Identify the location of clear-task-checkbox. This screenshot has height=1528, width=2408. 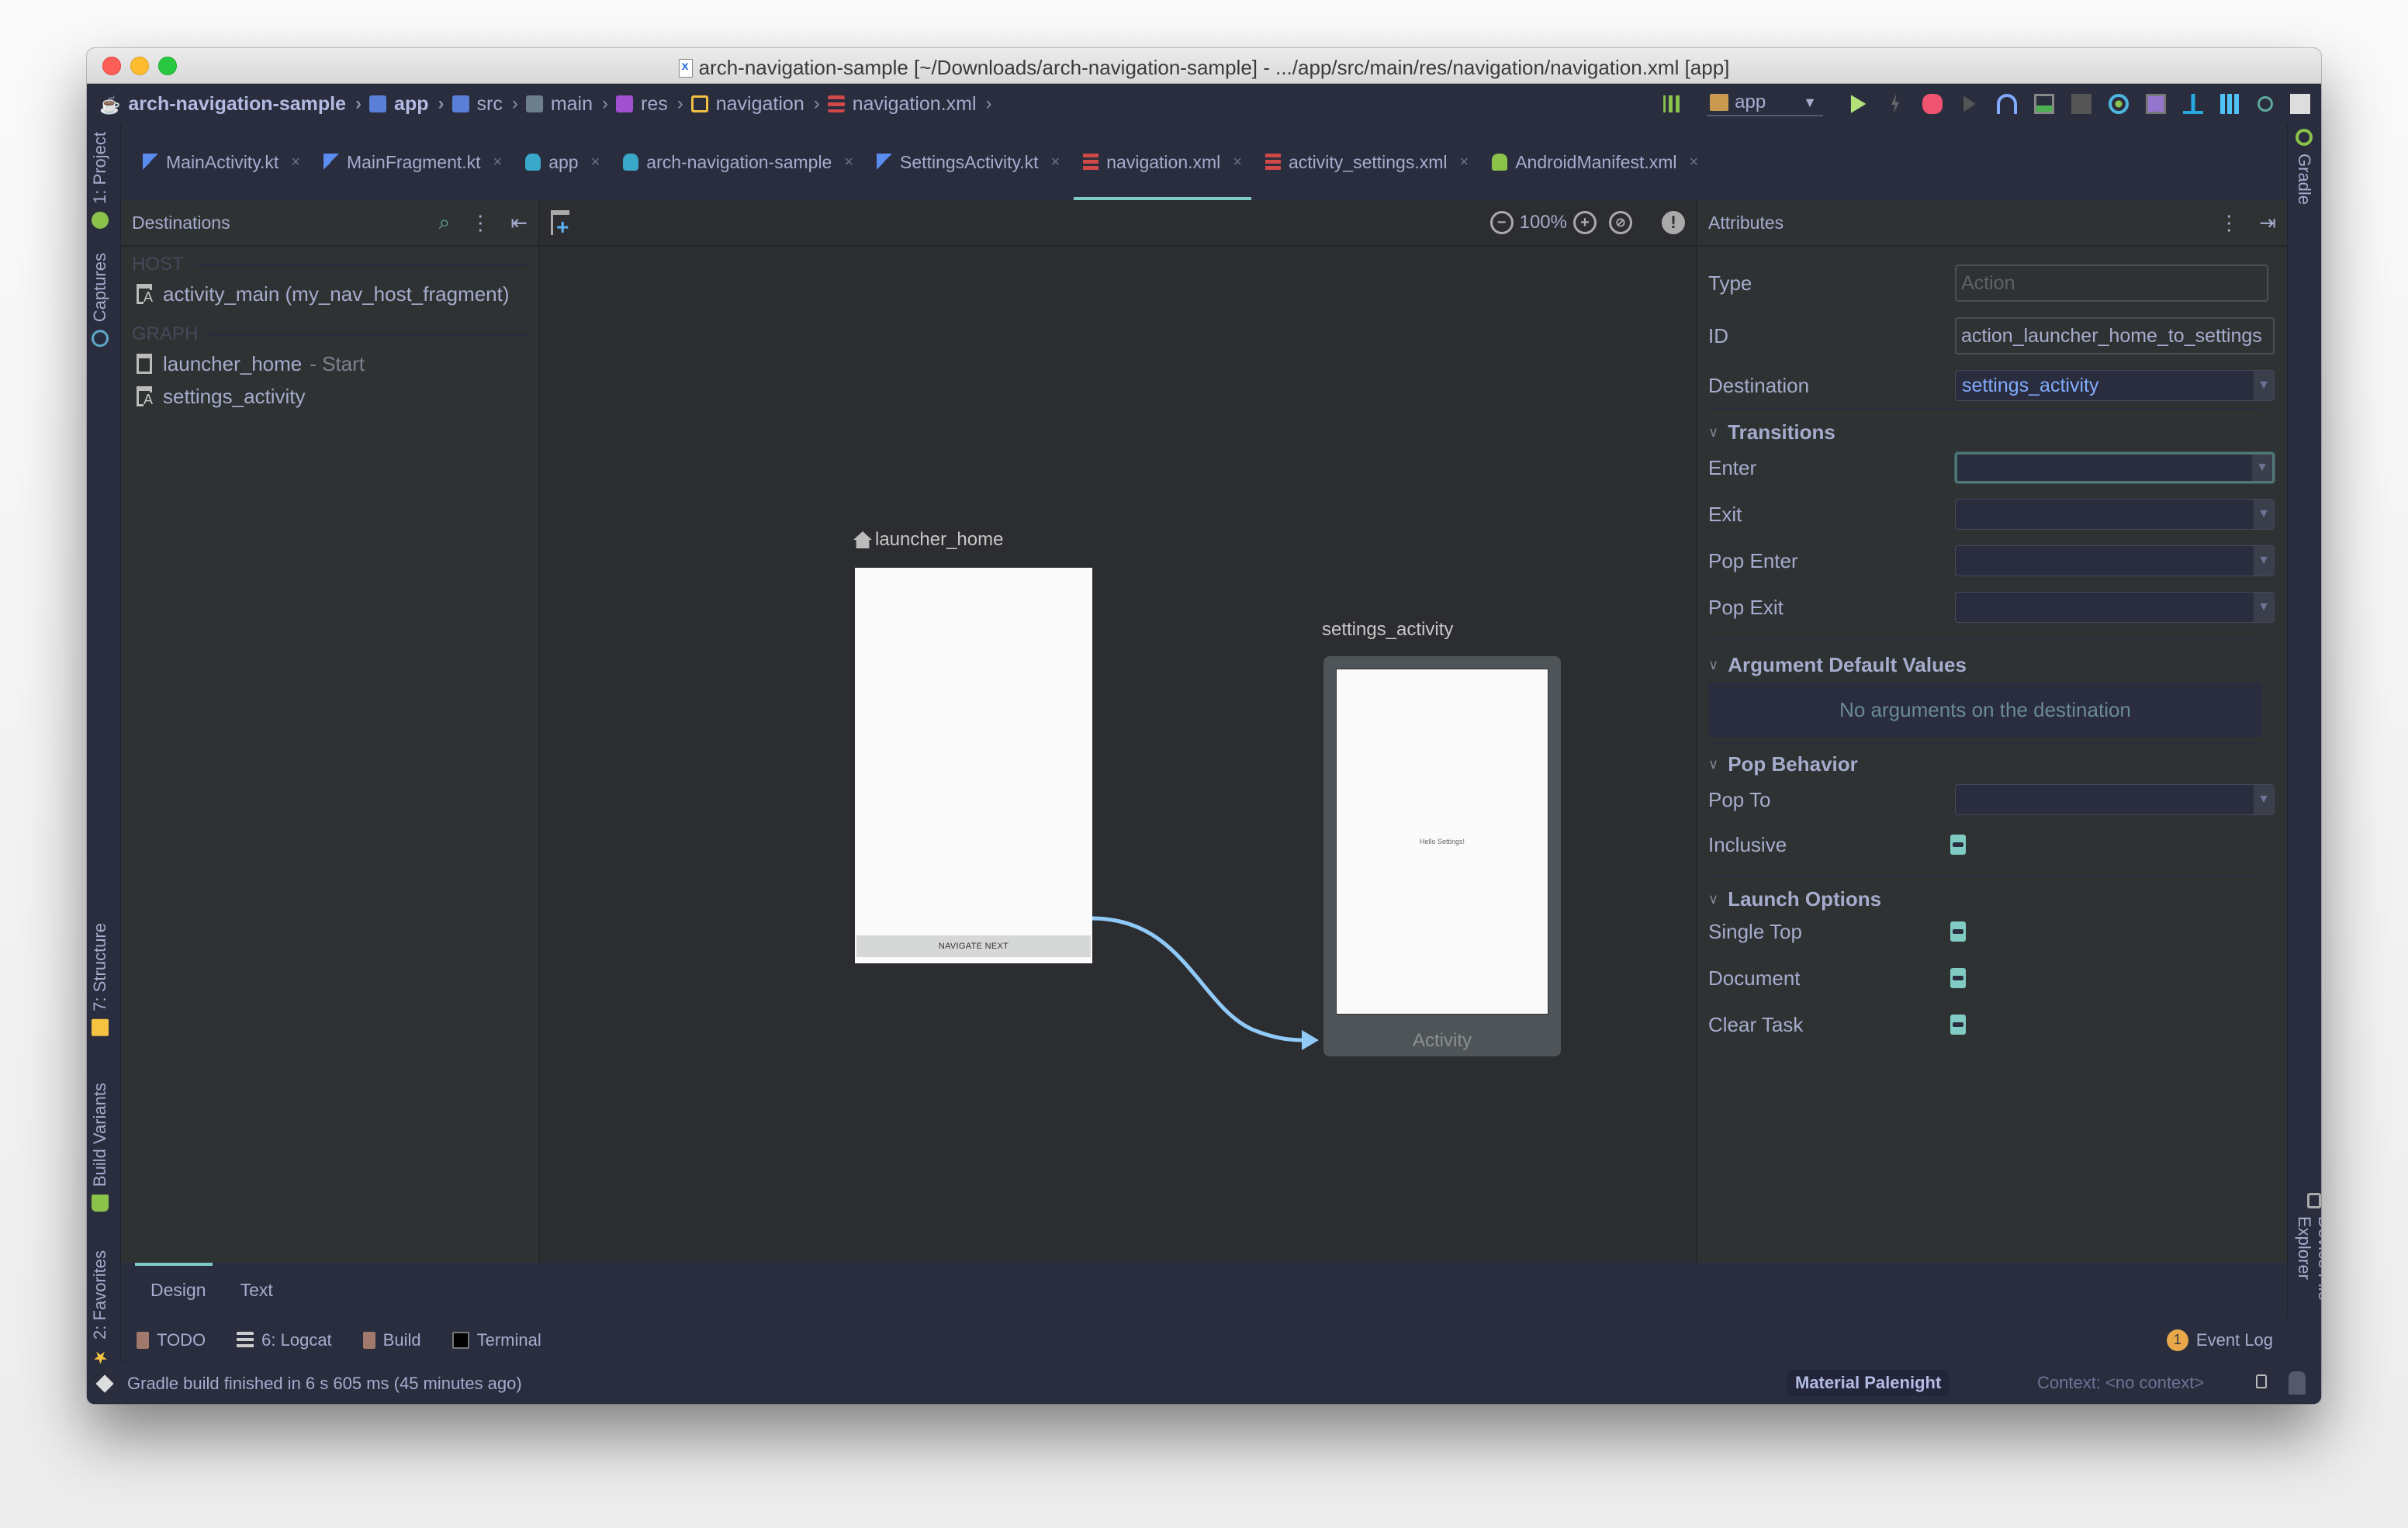
(1958, 1025).